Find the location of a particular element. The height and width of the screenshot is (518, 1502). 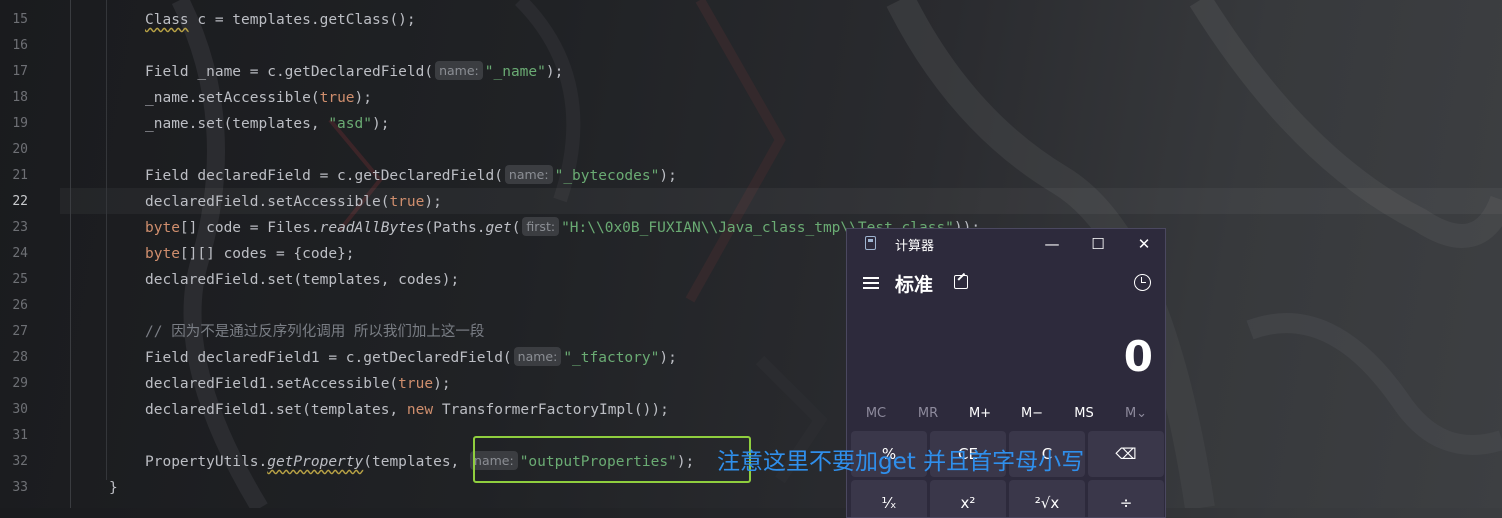

code-token: ( is located at coordinates (516, 228).